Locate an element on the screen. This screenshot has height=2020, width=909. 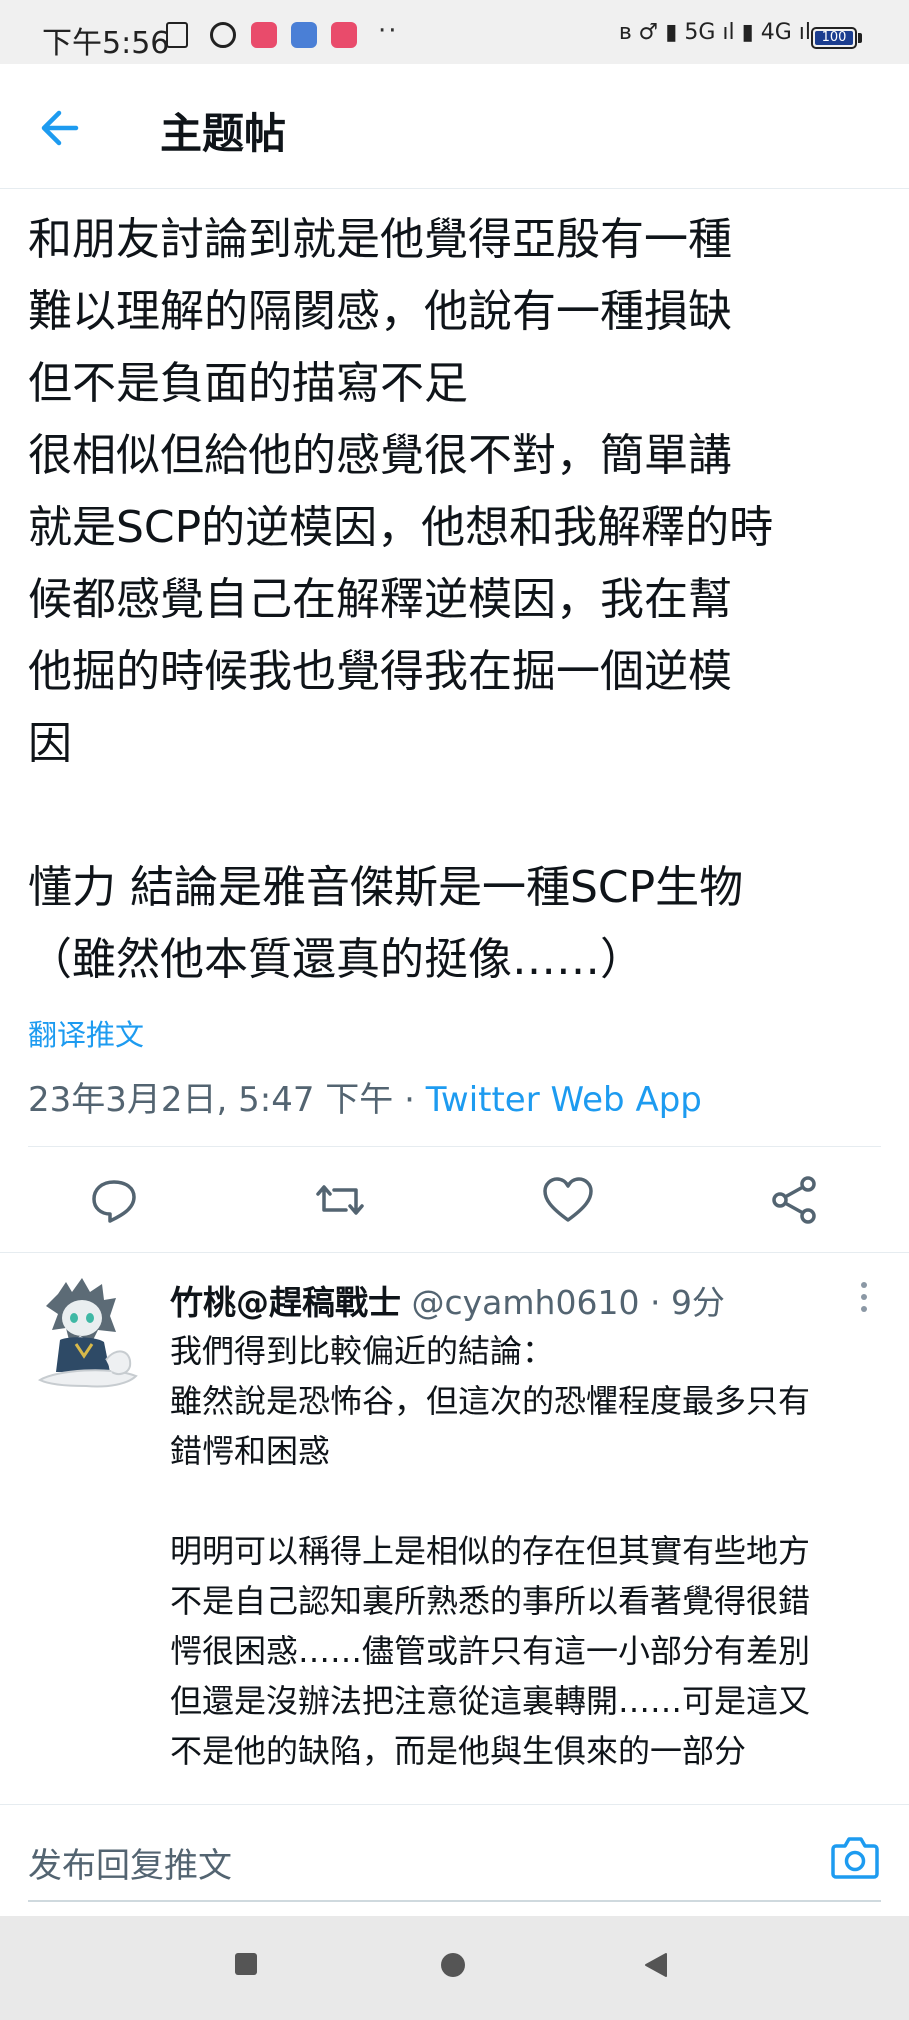
share-icon is located at coordinates (794, 1200).